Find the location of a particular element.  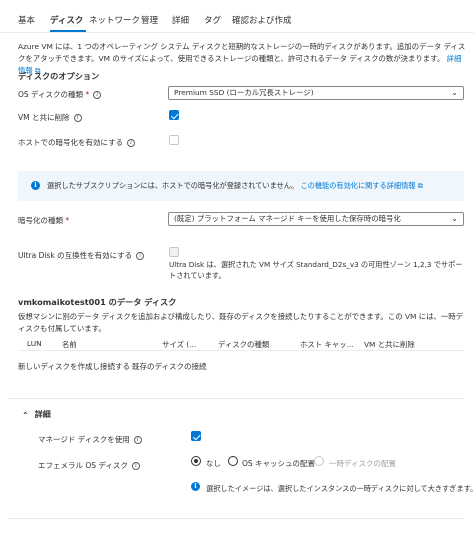

delete-with-vm-label: VM と共に削除 i is located at coordinates (50, 117).